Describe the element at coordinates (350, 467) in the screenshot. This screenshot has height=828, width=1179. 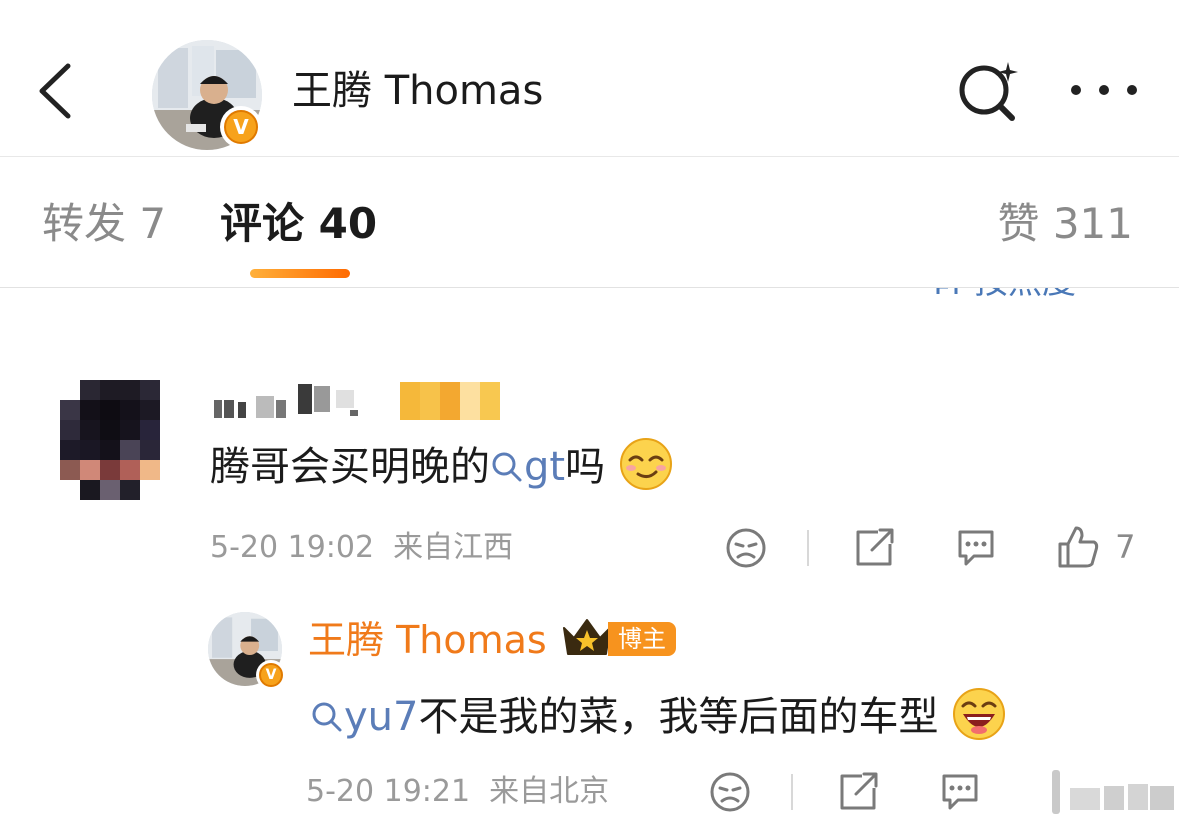
I see `comment-body: 腾哥会买明晚的` at that location.